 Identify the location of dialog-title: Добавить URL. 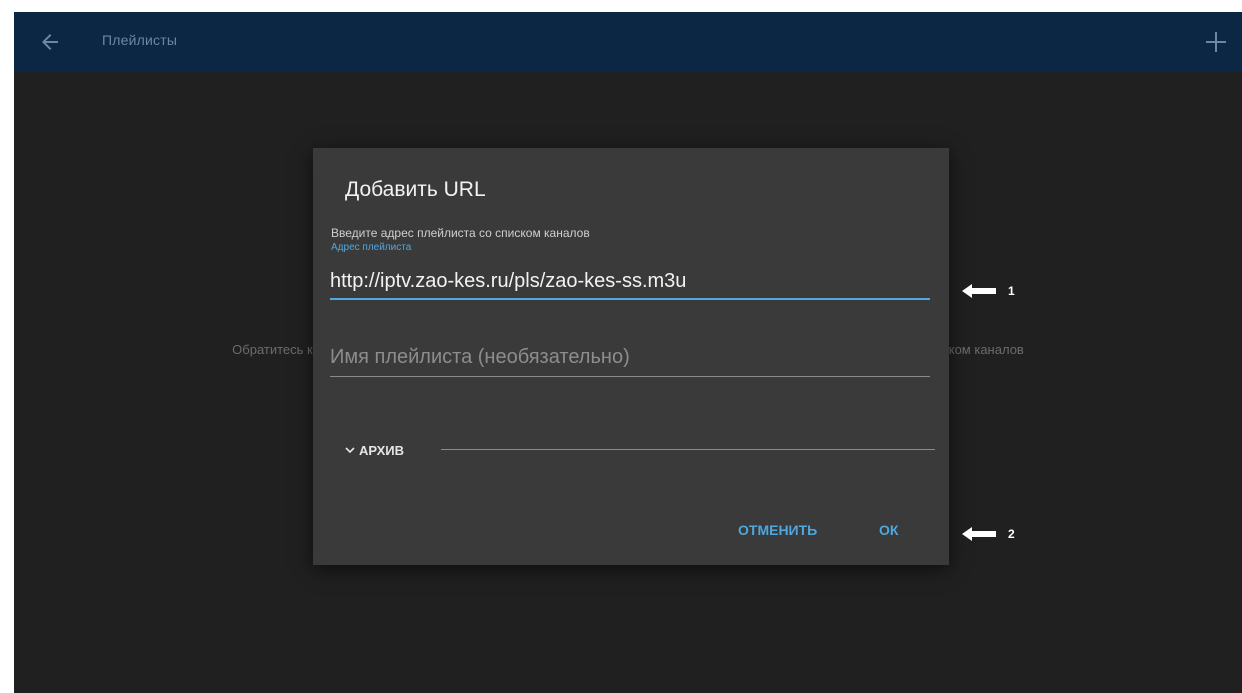
(415, 189).